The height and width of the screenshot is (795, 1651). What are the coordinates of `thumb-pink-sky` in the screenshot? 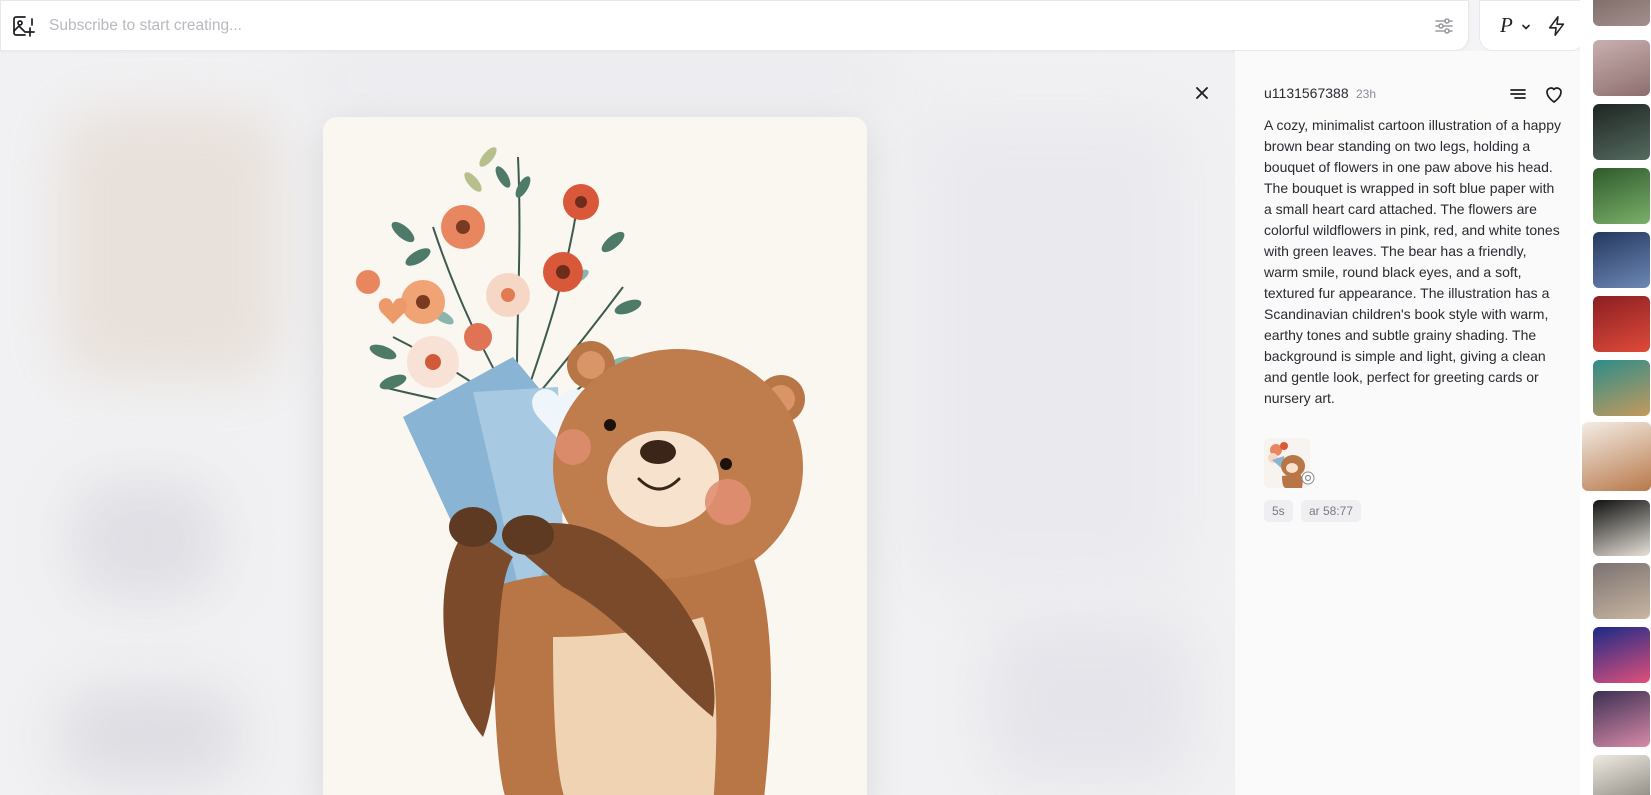 It's located at (1621, 719).